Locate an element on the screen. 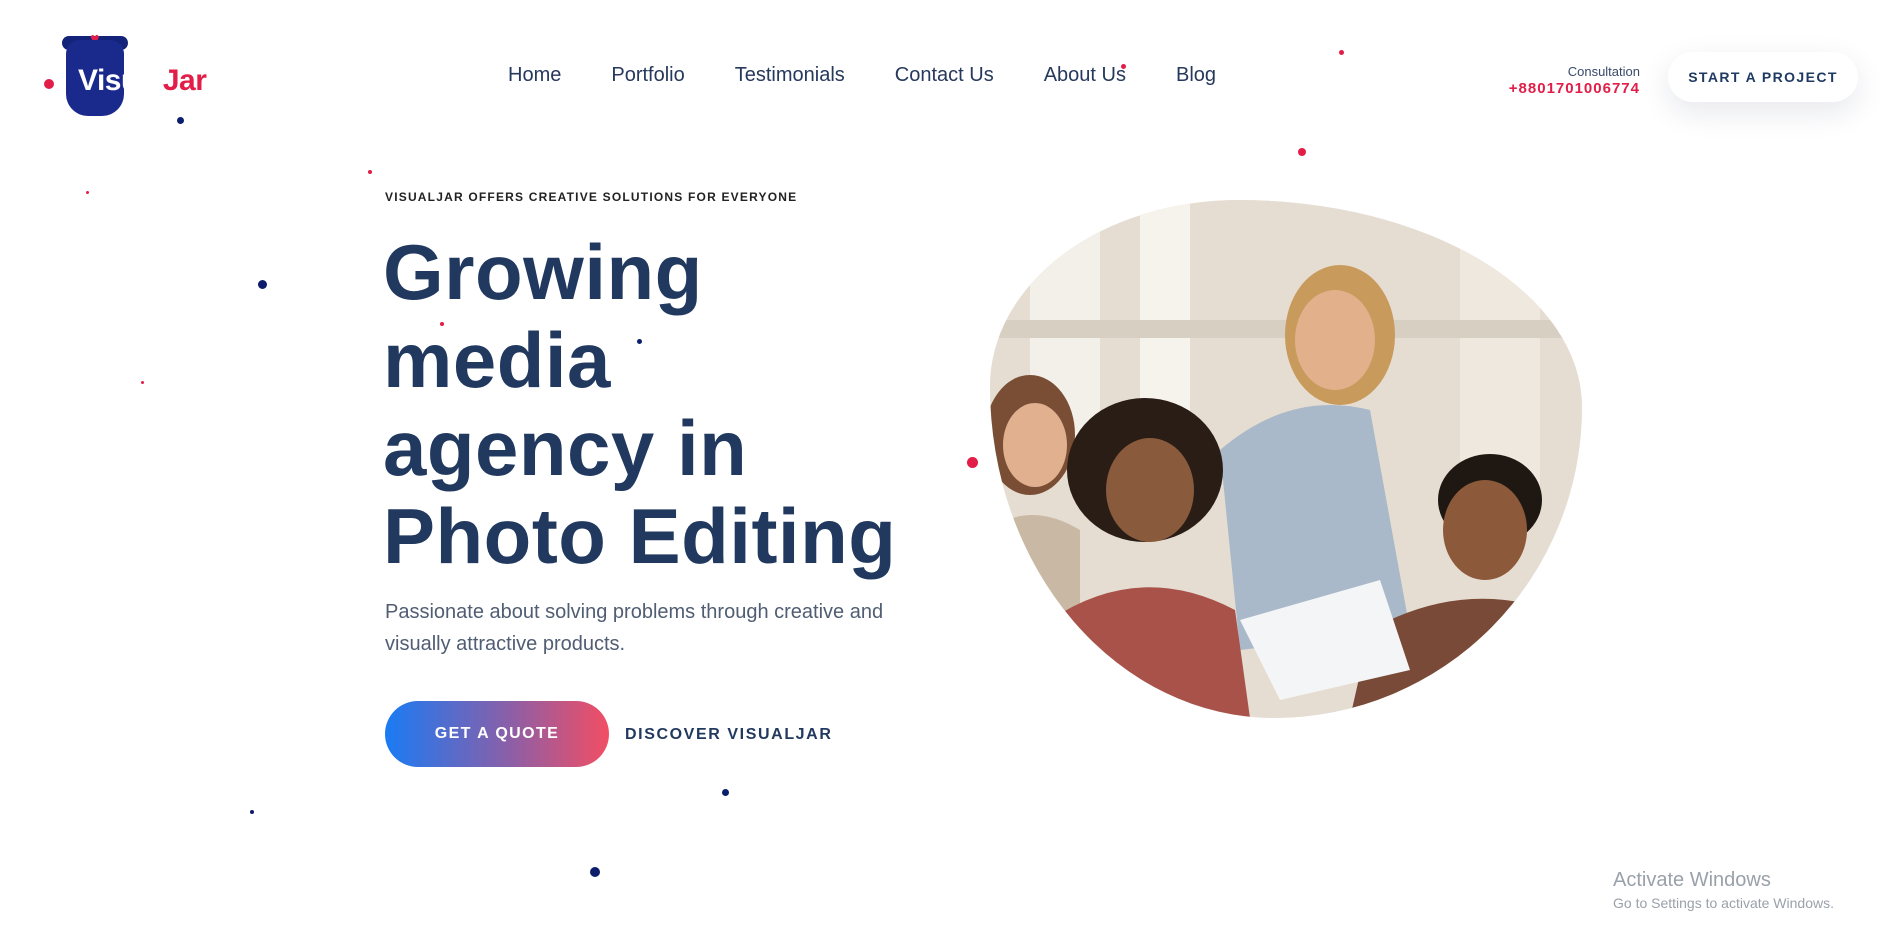  logo-bead is located at coordinates (49, 84).